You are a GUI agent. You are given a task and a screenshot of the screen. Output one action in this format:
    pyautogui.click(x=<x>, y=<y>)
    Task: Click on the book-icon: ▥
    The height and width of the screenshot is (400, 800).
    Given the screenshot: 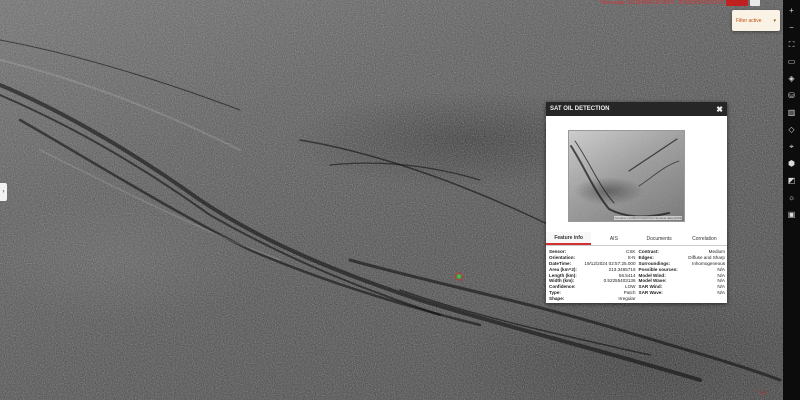 What is the action you would take?
    pyautogui.click(x=791, y=112)
    